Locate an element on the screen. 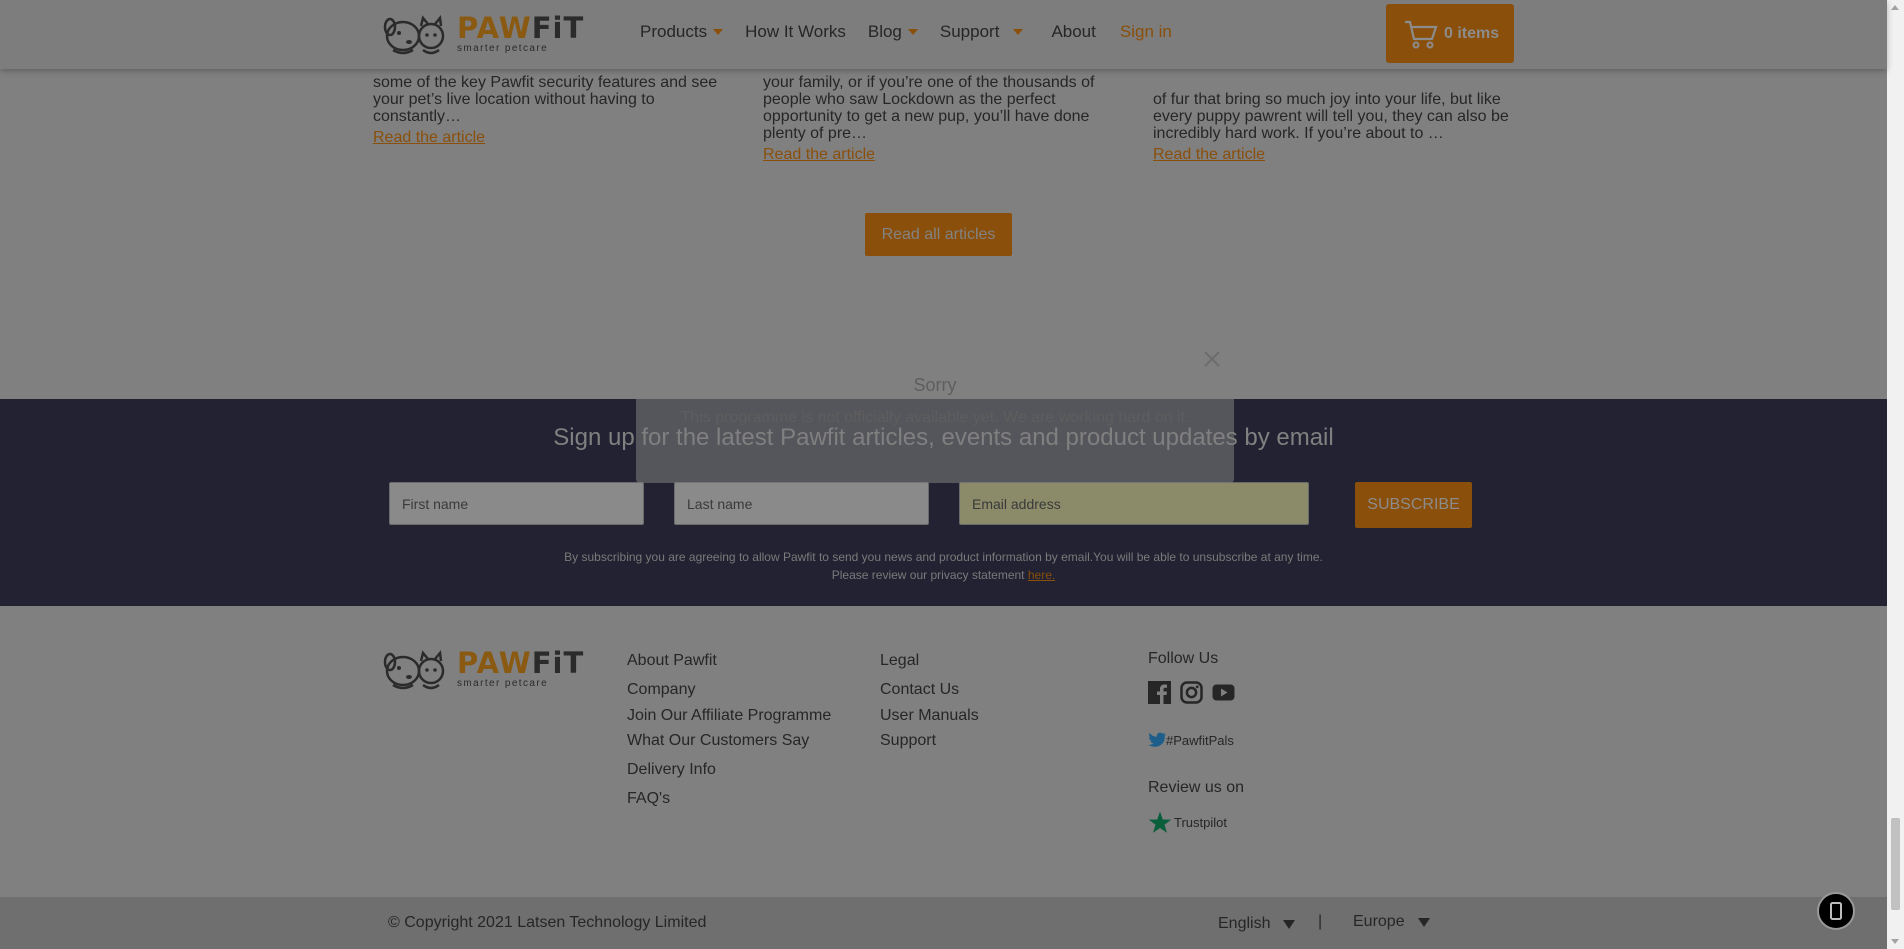 This screenshot has height=949, width=1904. accessibility-button is located at coordinates (1836, 911).